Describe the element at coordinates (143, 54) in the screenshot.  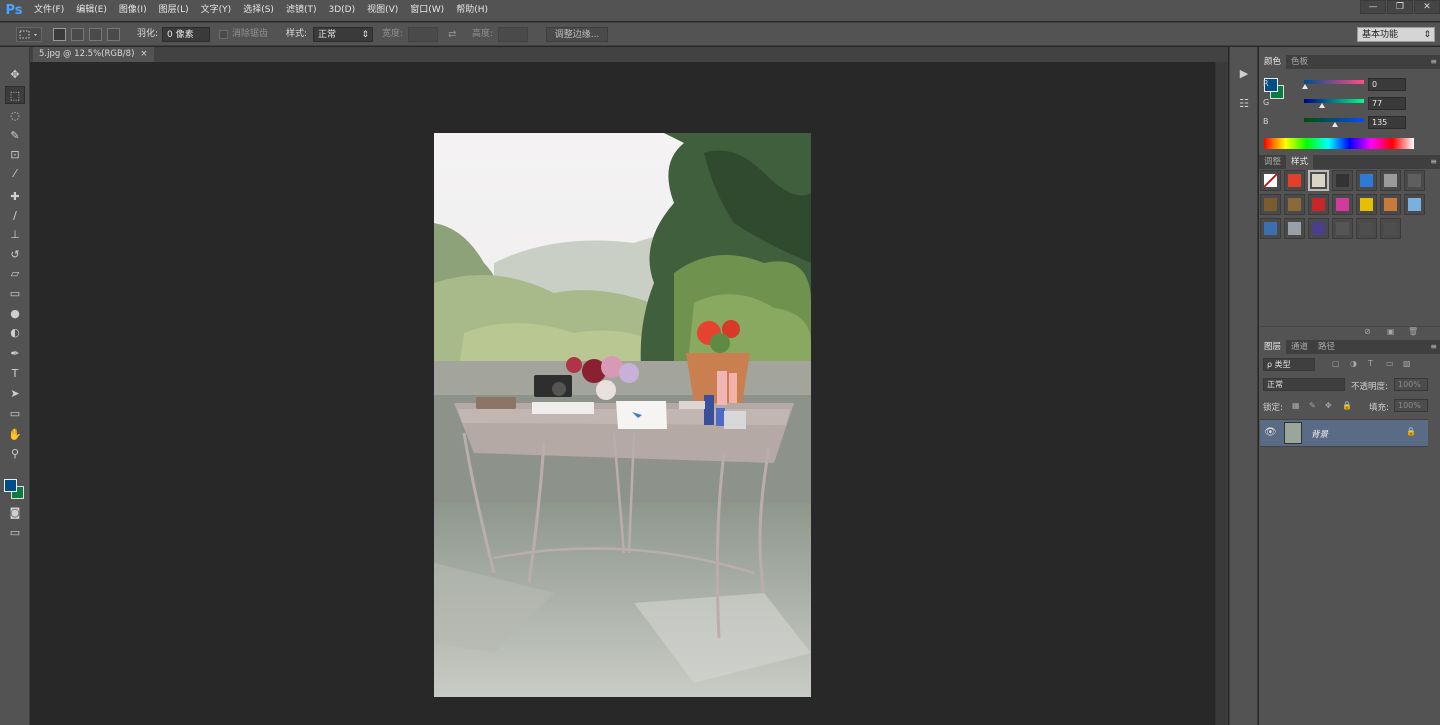
I see `close-tab-icon: ×` at that location.